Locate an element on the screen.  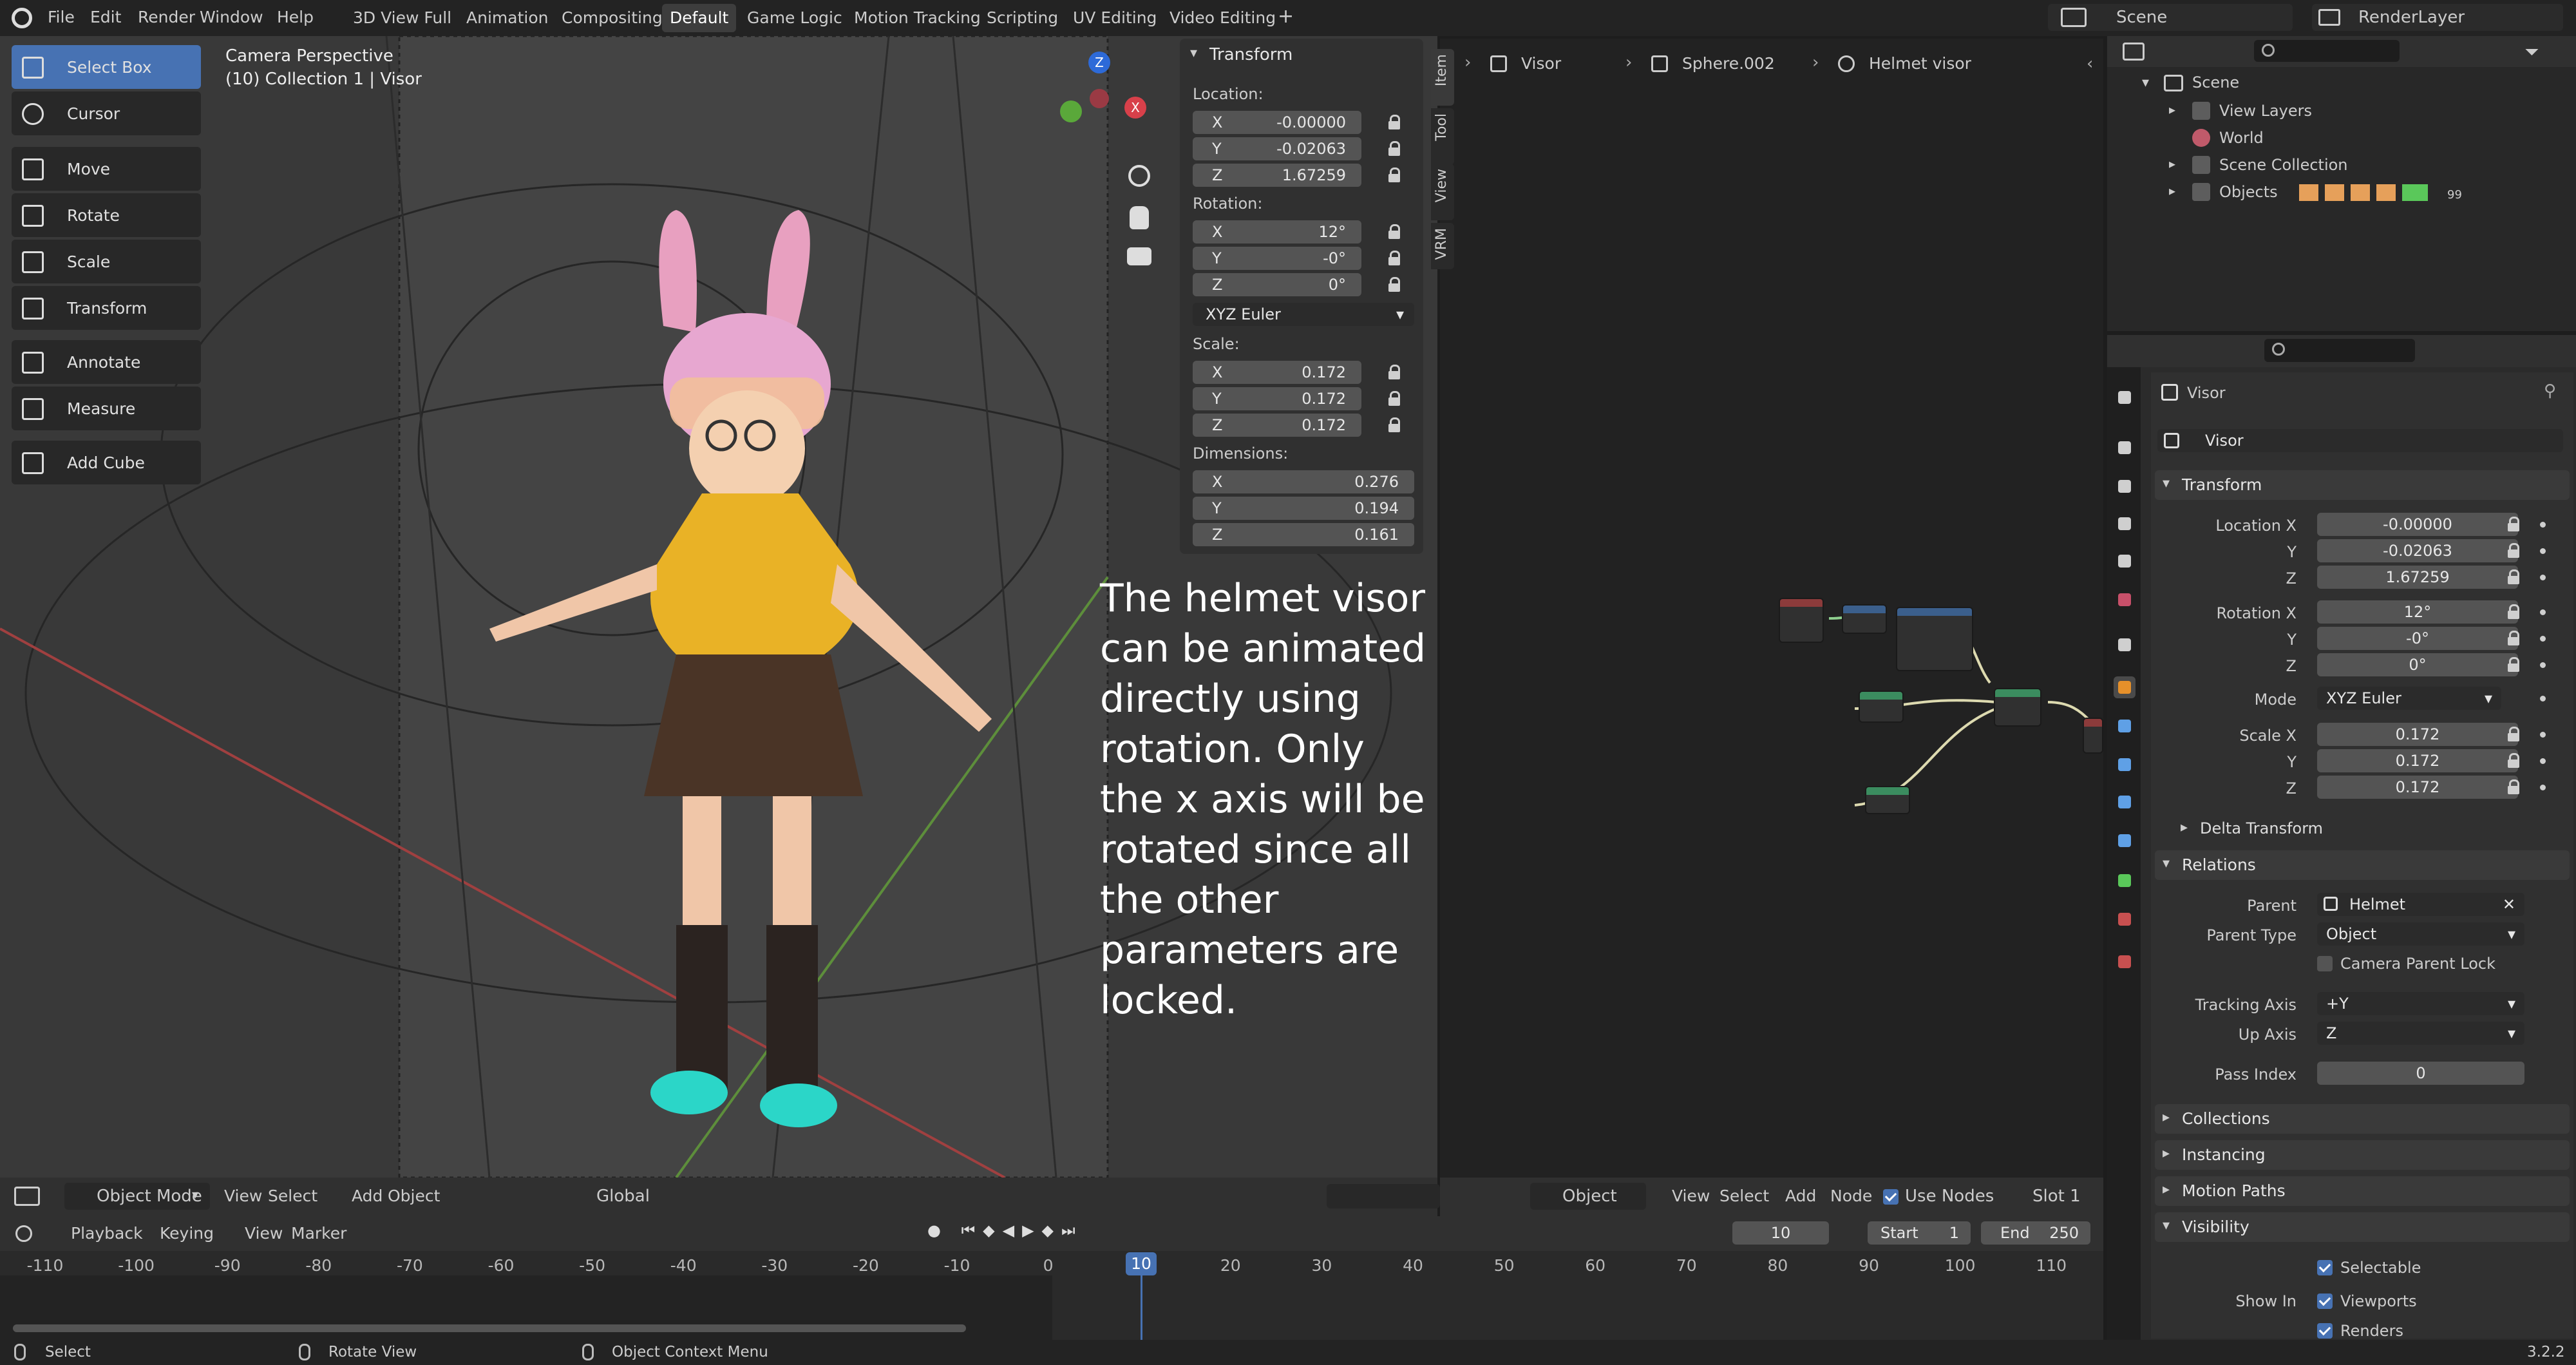
npanel-dim-y: Y 0.194 is located at coordinates (1303, 508).